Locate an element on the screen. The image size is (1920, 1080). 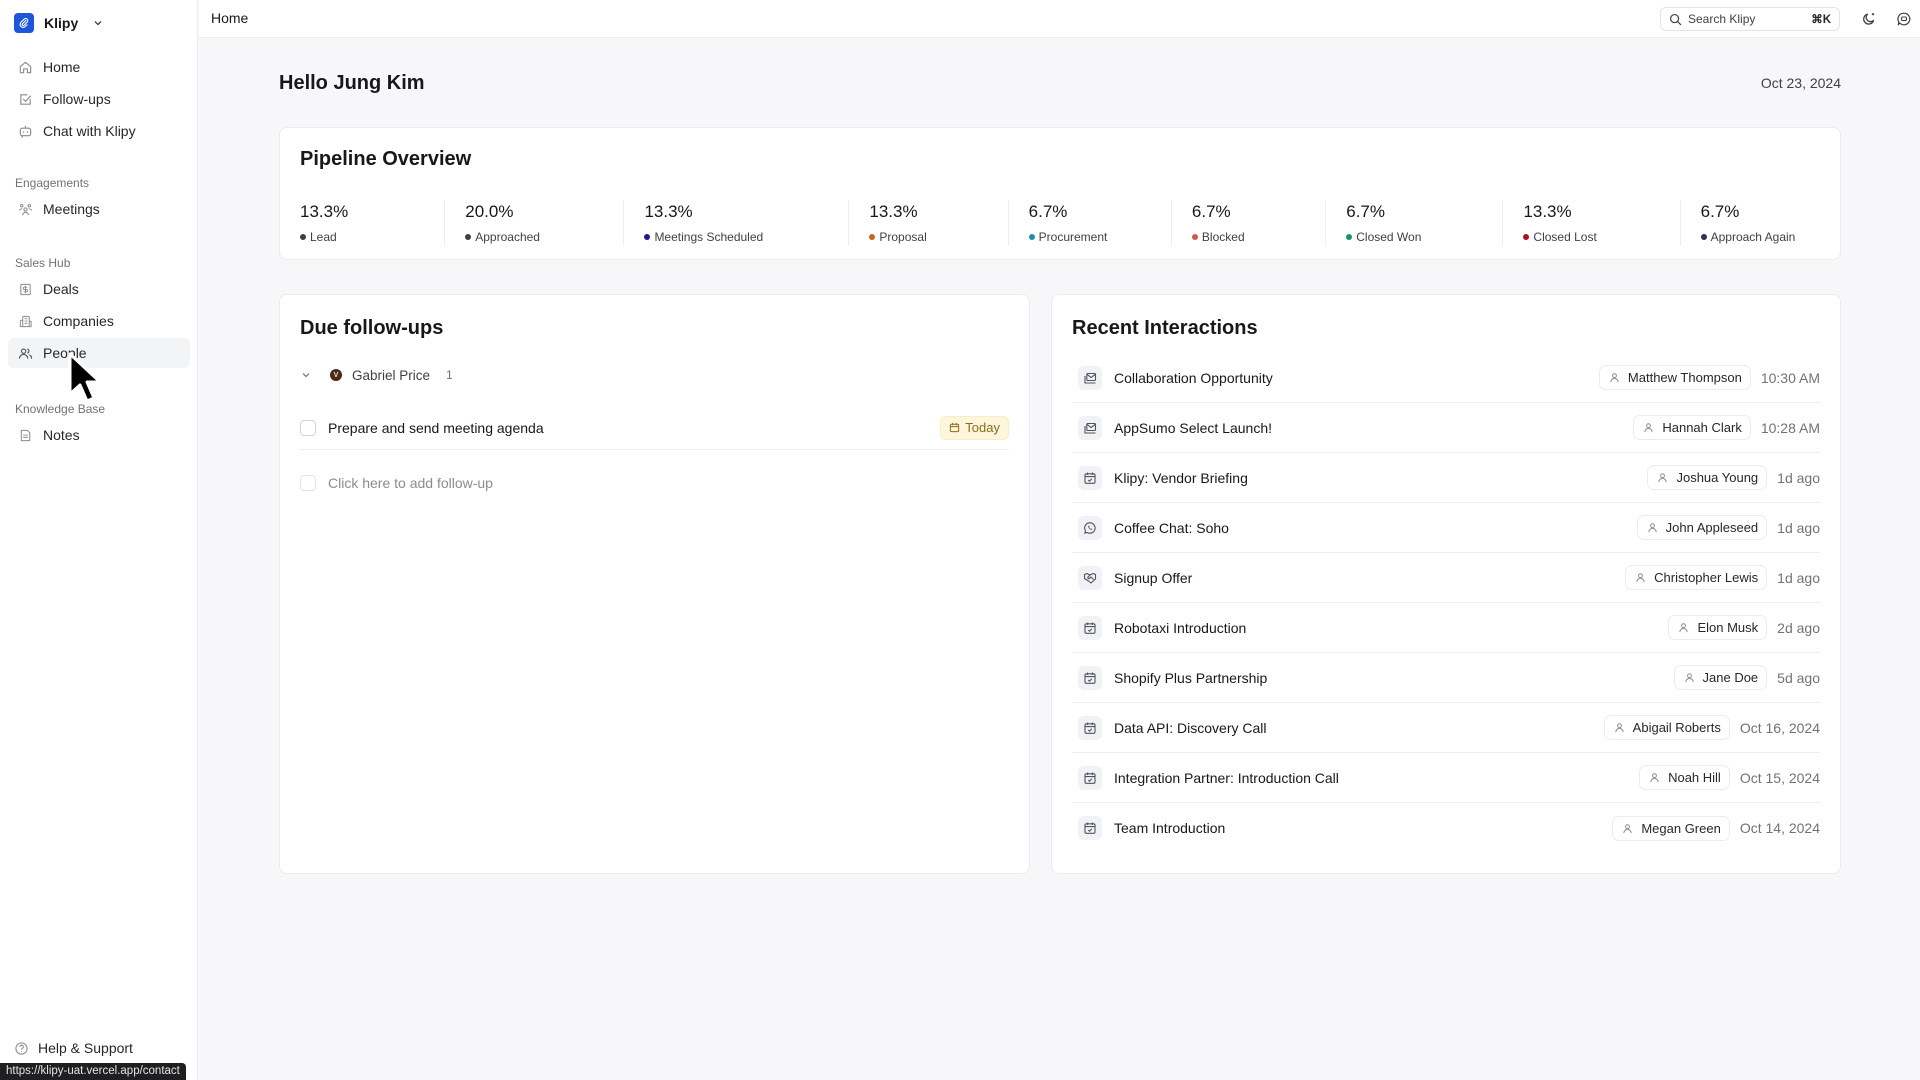
followup-group-toggle: V Gabriel Price 1 is located at coordinates (376, 375).